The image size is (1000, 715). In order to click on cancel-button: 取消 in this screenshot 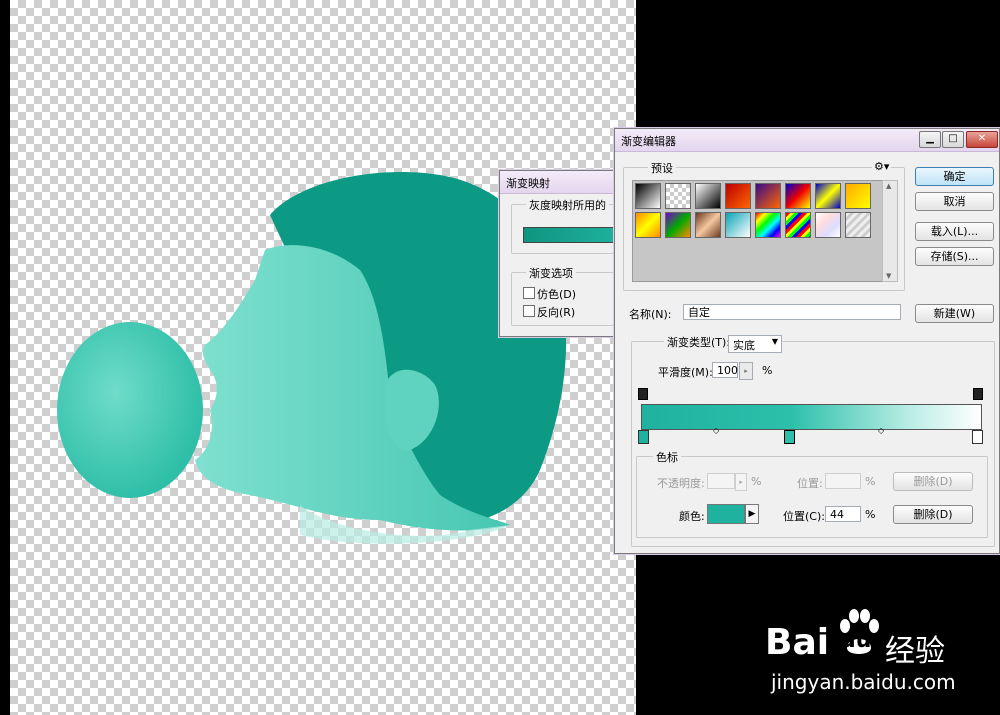, I will do `click(954, 201)`.